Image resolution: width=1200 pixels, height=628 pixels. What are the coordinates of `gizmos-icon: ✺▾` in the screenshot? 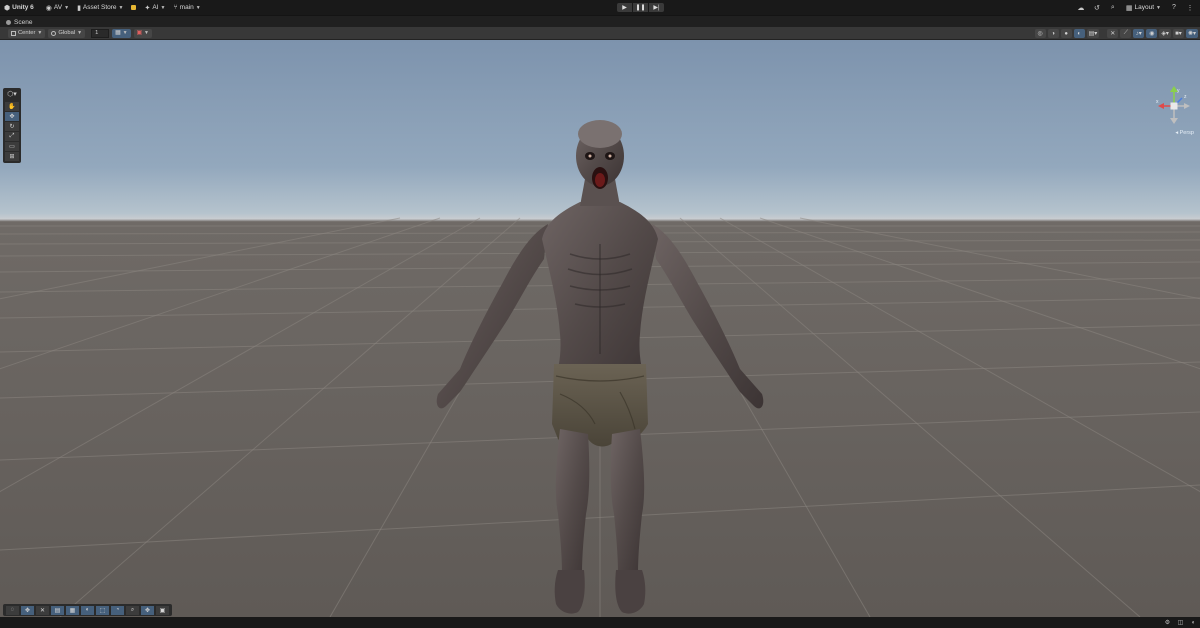 It's located at (1191, 34).